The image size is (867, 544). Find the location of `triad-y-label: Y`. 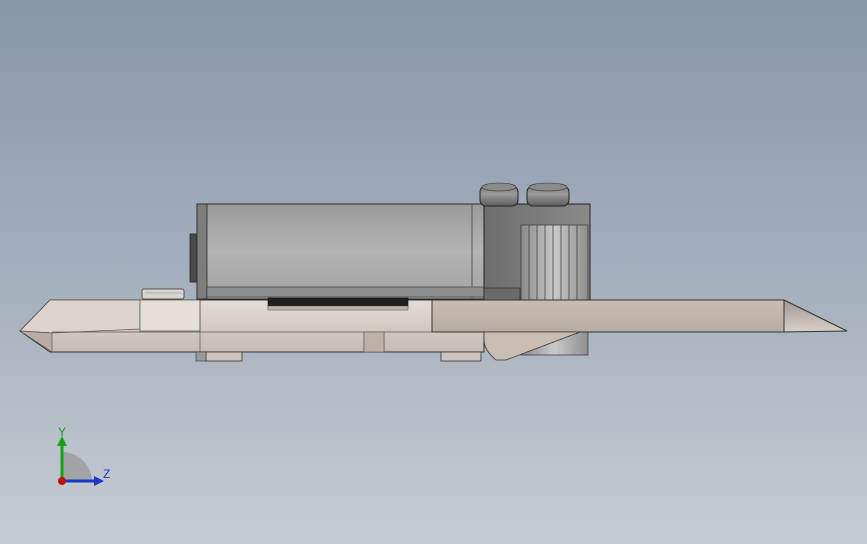

triad-y-label: Y is located at coordinates (62, 432).